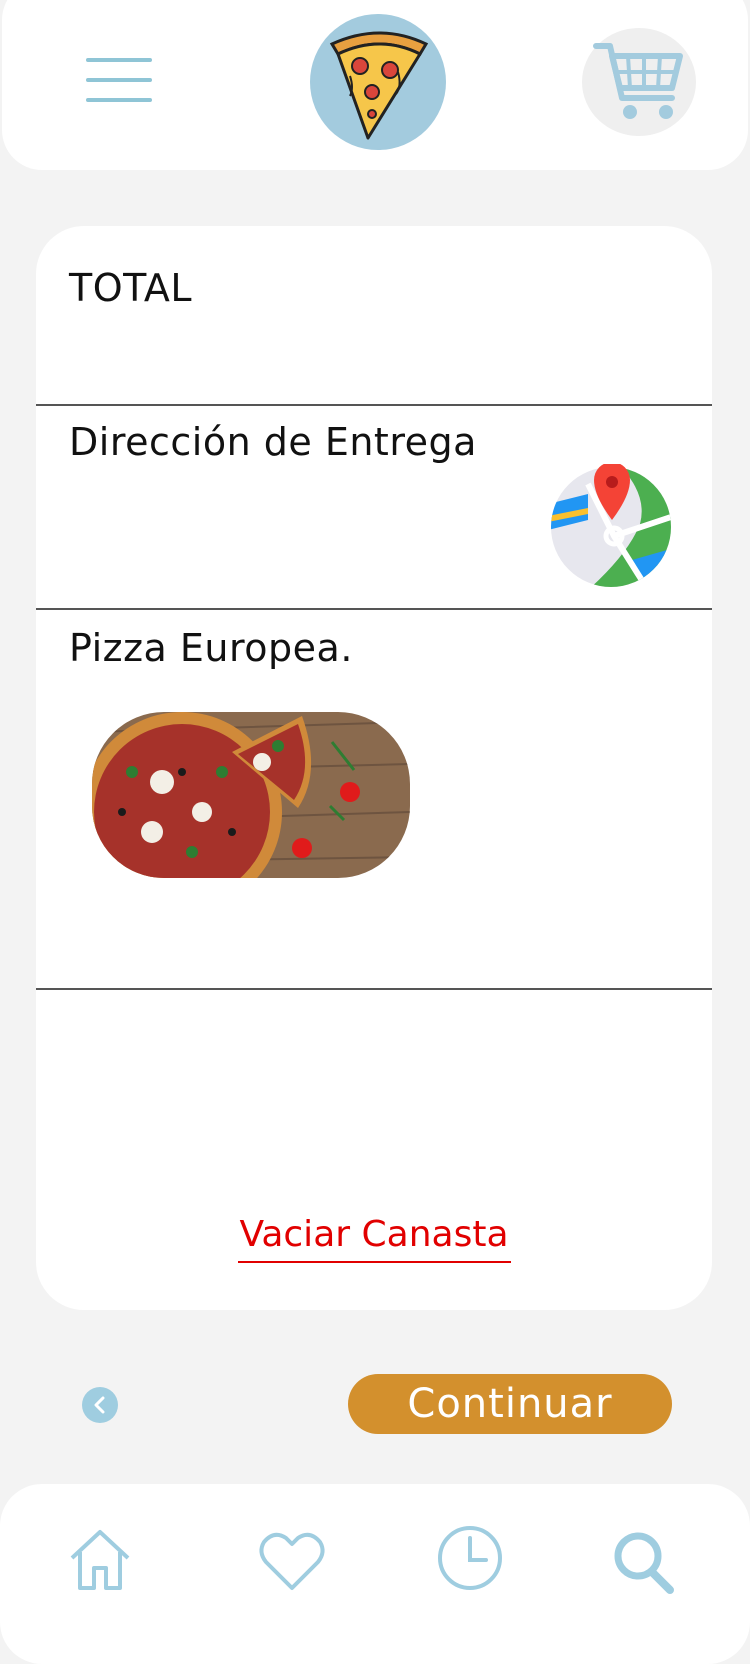  I want to click on nav-home, so click(100, 1560).